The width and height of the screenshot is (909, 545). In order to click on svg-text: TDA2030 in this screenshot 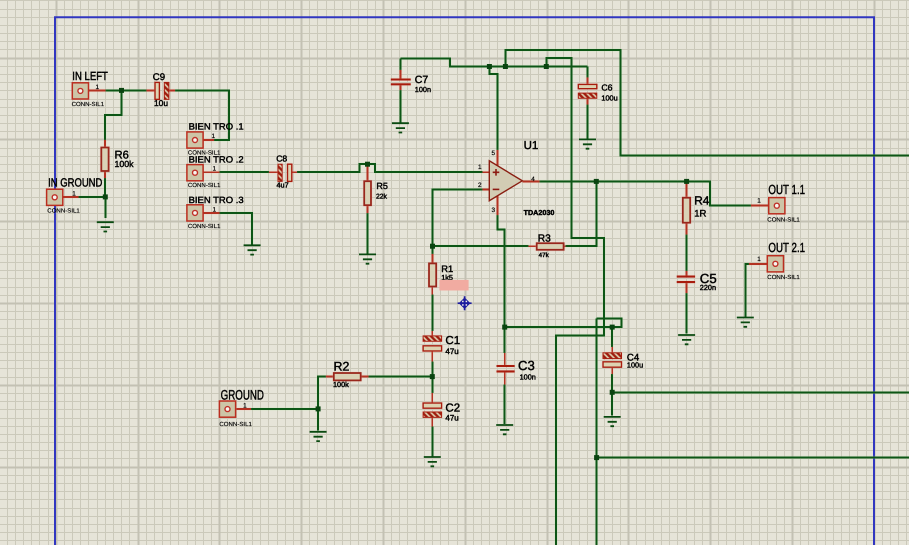, I will do `click(539, 212)`.